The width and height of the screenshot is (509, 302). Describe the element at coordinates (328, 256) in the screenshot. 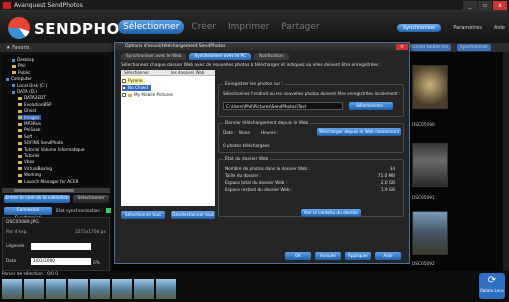

I see `cancel-button: Annuler` at that location.